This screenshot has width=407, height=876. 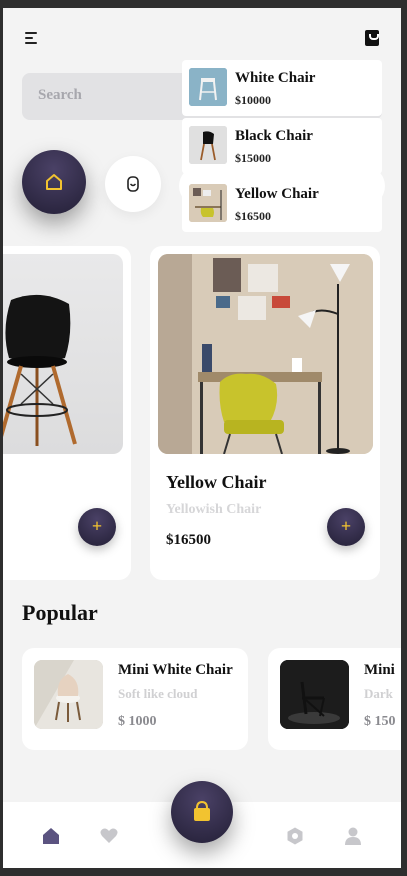 What do you see at coordinates (282, 88) in the screenshot?
I see `search-result-white-chair: White Chair $10000` at bounding box center [282, 88].